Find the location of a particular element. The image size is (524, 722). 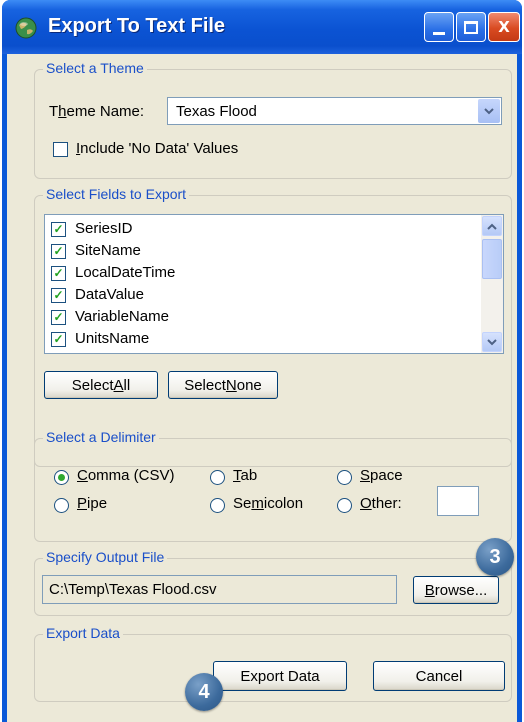

export-data-button: Export Data is located at coordinates (280, 676).